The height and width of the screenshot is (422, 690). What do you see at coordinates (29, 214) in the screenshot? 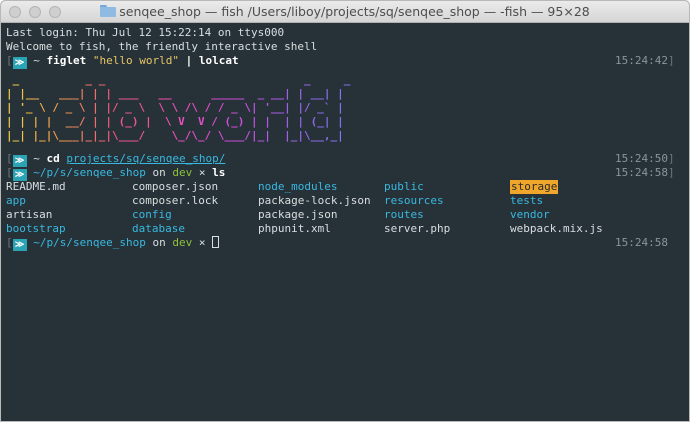
I see `ls-entry: artisan` at bounding box center [29, 214].